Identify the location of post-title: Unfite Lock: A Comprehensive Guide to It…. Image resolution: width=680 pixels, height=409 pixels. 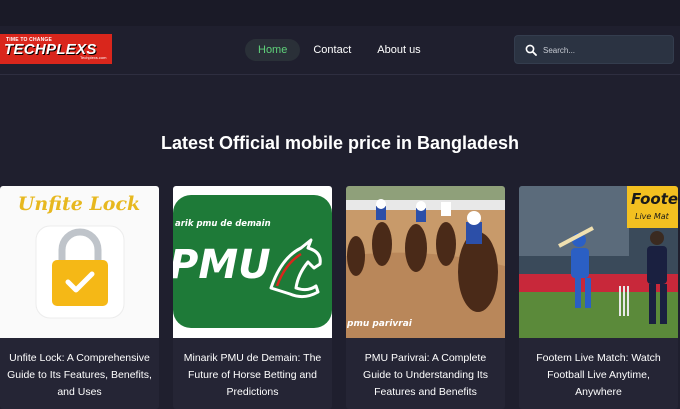
(79, 375).